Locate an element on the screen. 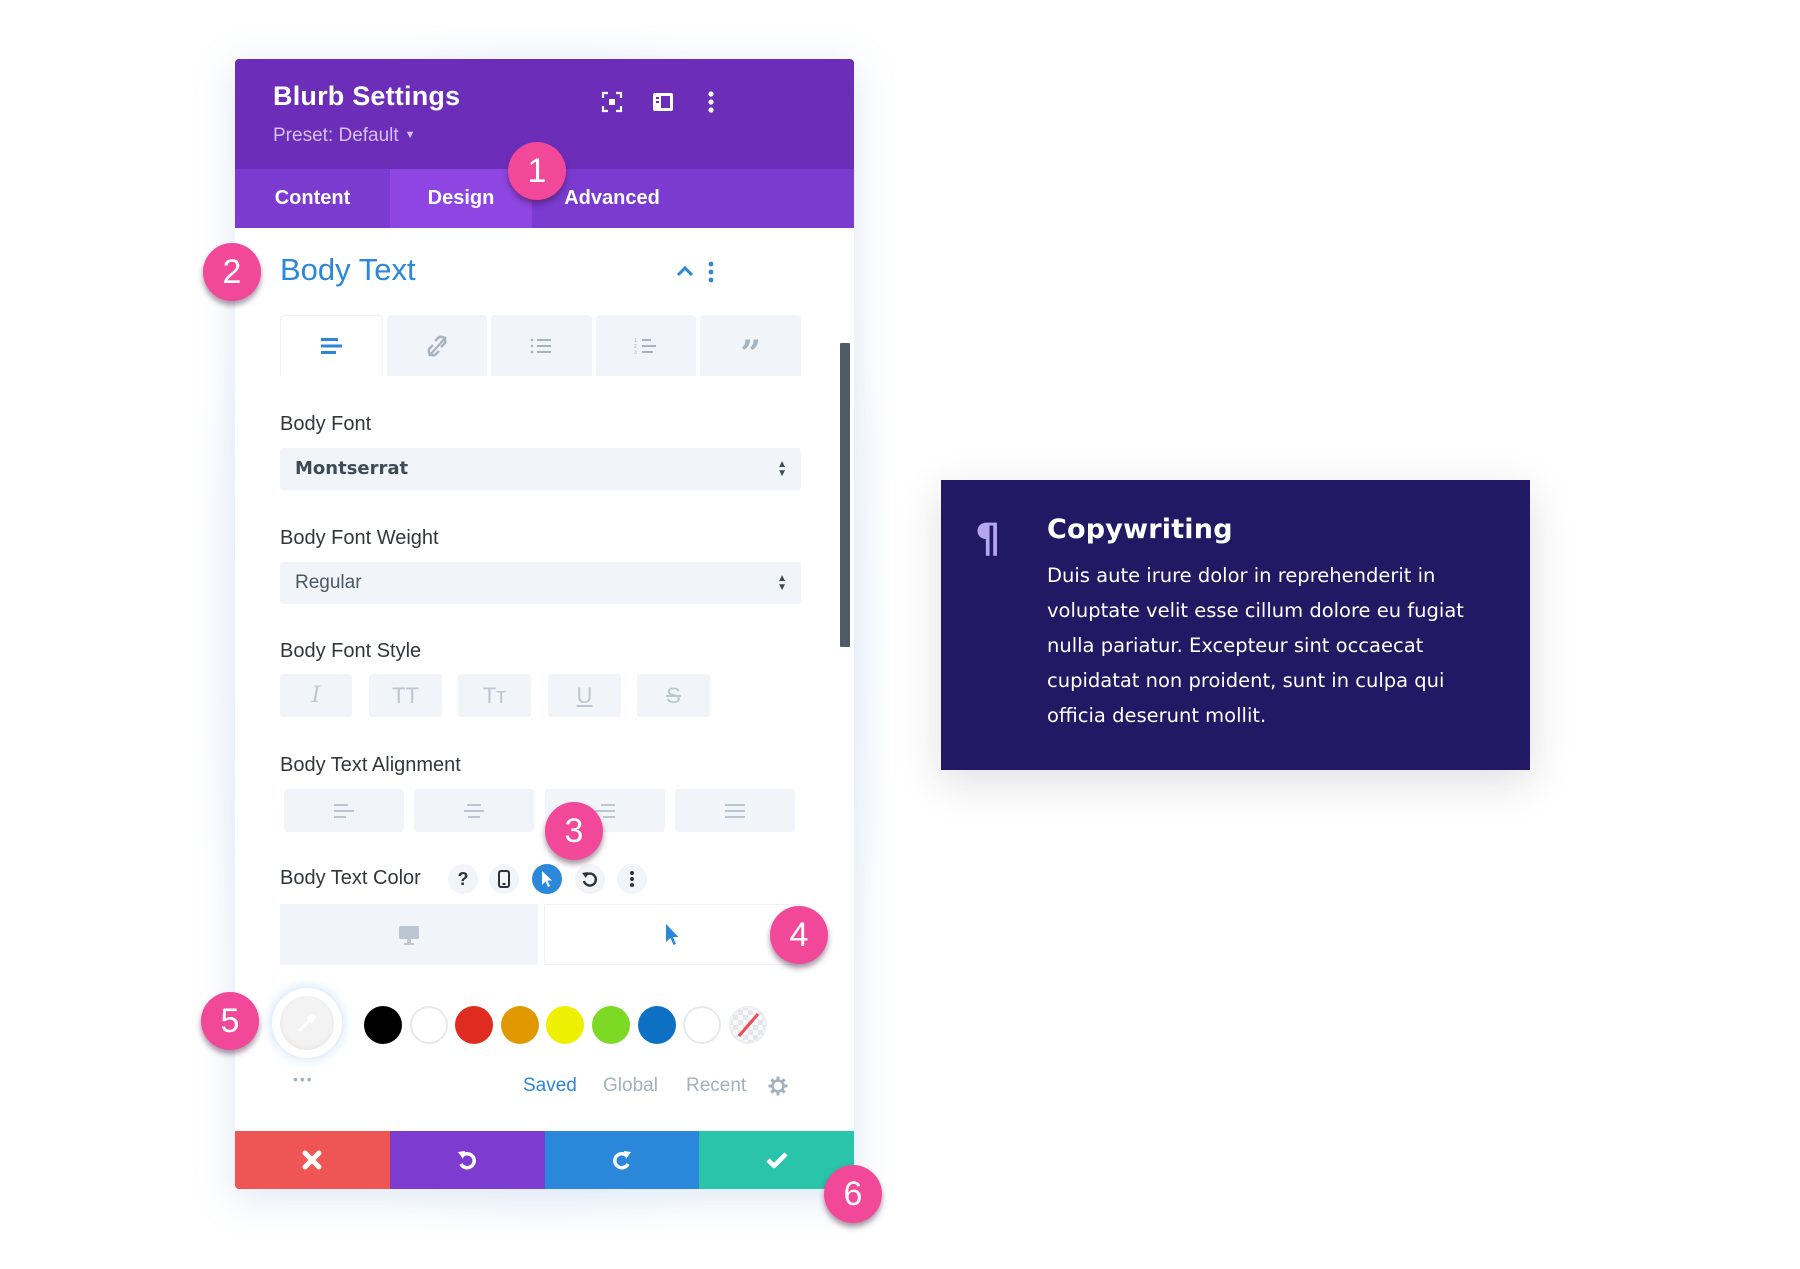 The image size is (1800, 1269). palette-settings-gear-icon is located at coordinates (778, 1088).